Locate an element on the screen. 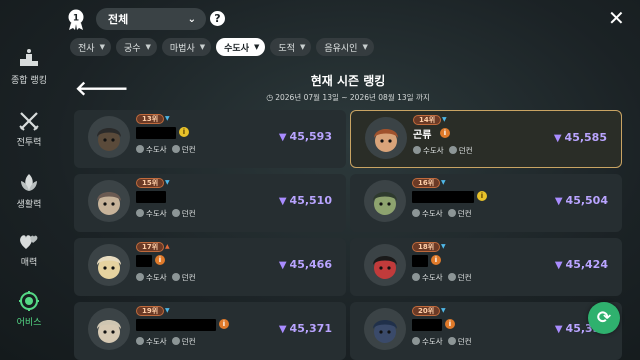 This screenshot has height=360, width=640. leaf-icon is located at coordinates (29, 182).